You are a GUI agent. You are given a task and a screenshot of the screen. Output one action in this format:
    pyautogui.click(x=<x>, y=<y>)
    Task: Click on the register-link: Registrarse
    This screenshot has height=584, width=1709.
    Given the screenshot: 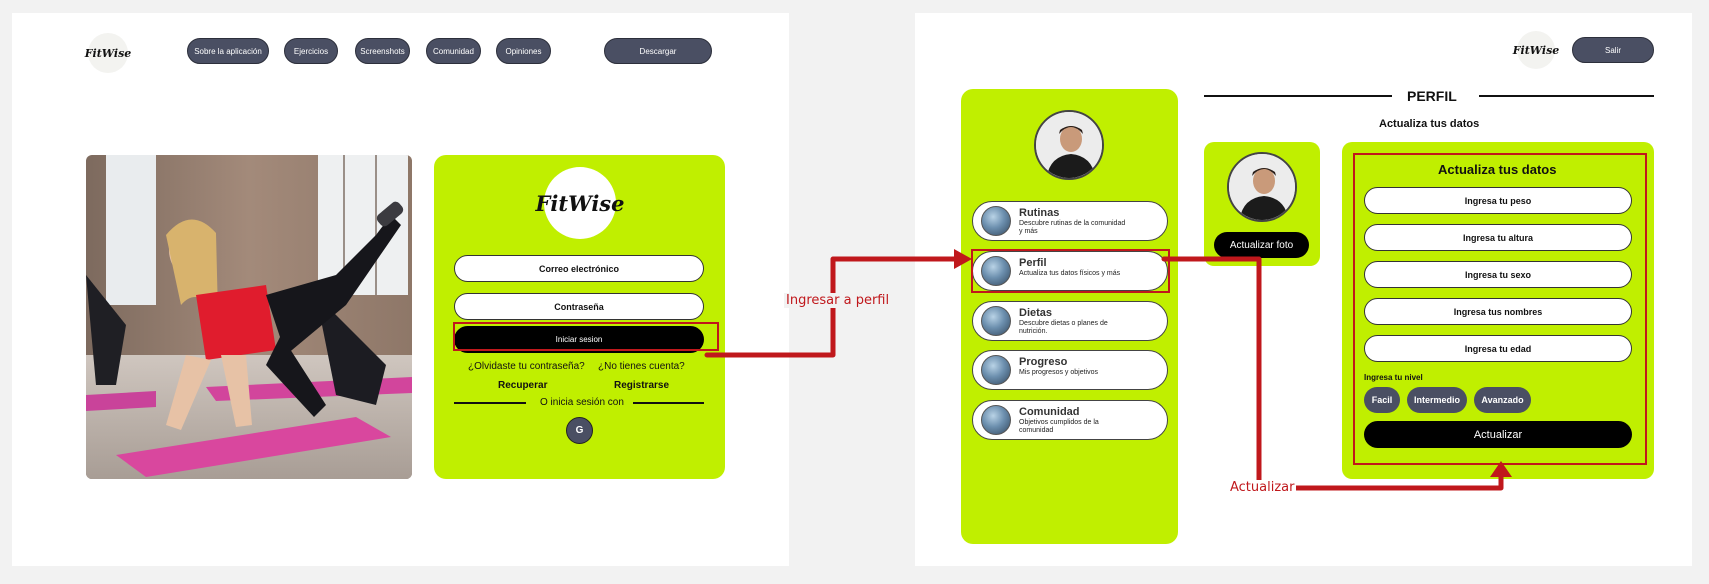 What is the action you would take?
    pyautogui.click(x=641, y=385)
    